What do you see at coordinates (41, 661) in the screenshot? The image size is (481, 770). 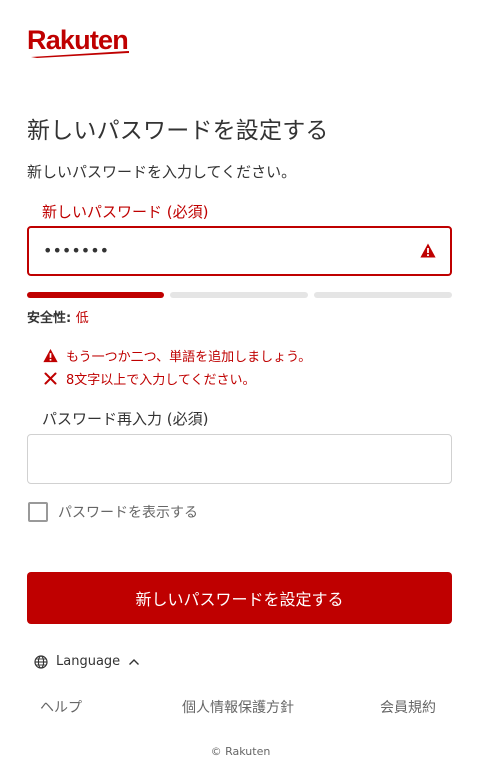 I see `globe-icon` at bounding box center [41, 661].